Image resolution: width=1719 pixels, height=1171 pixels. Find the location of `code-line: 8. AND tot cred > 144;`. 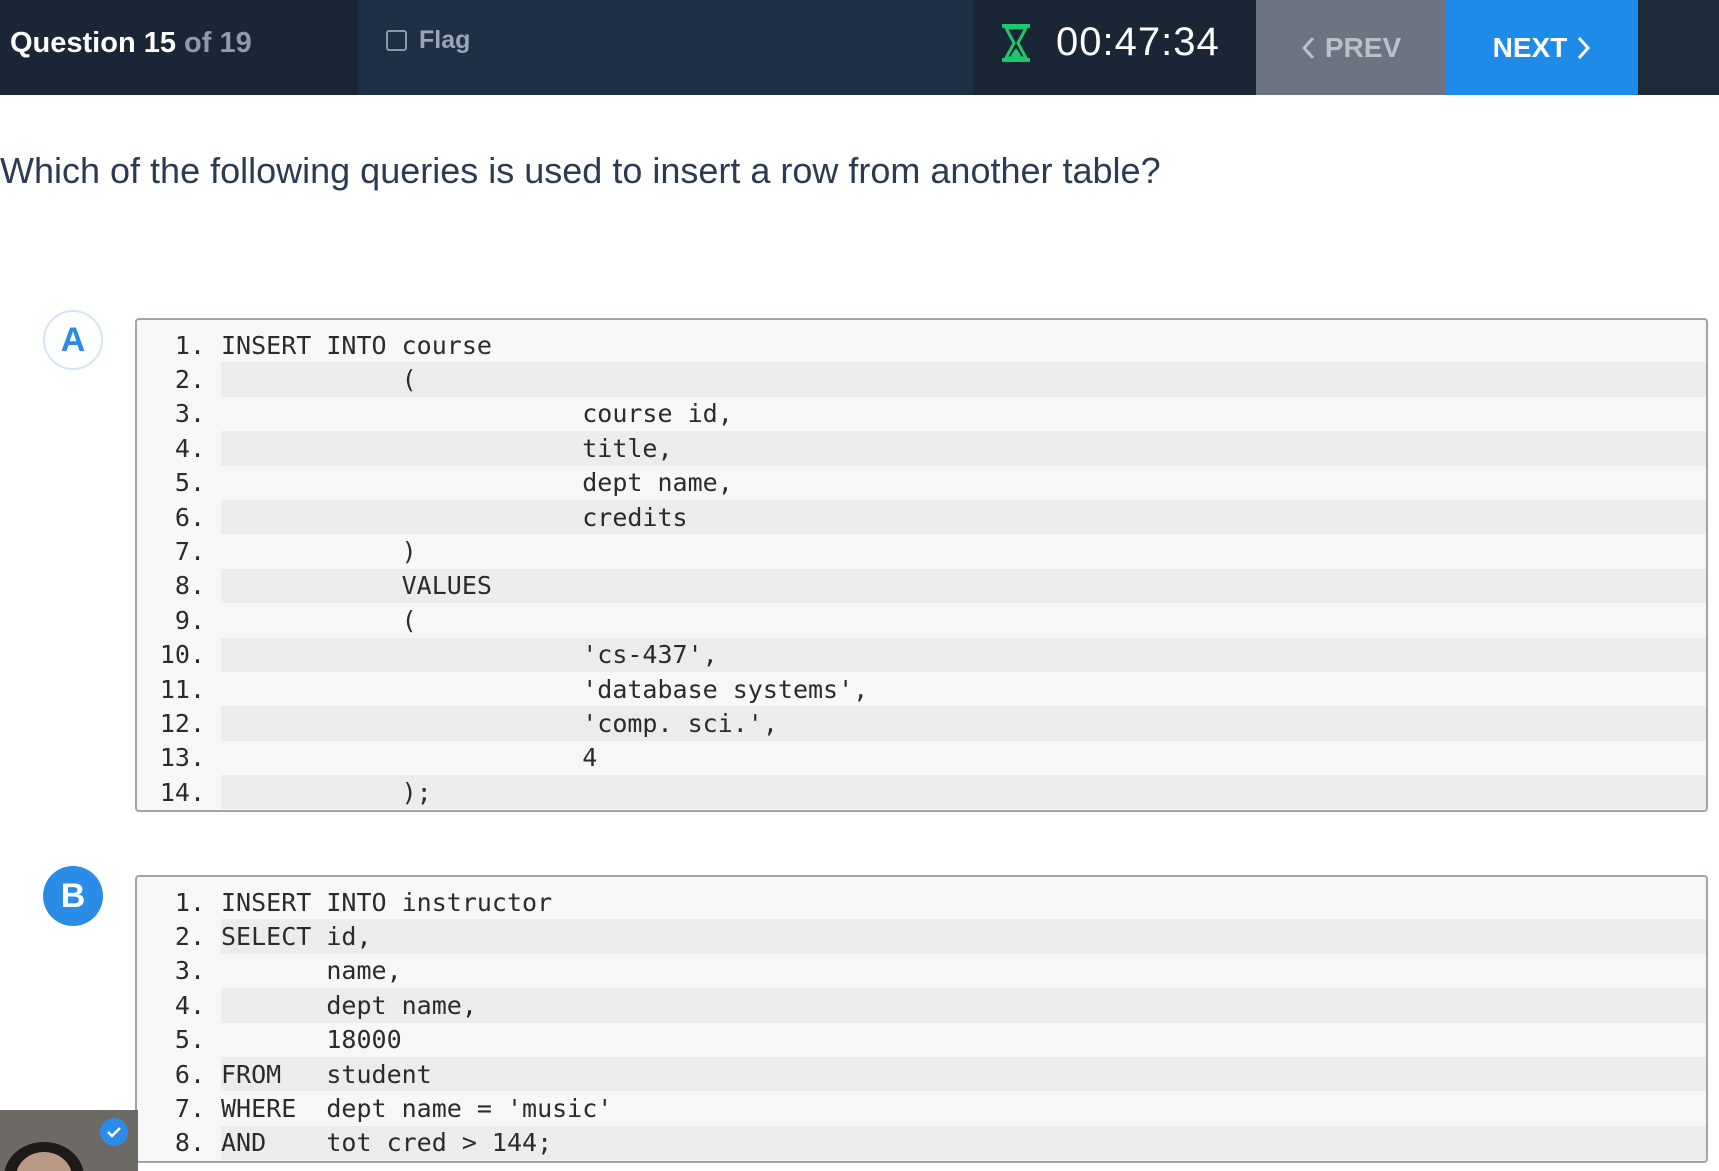

code-line: 8. AND tot cred > 144; is located at coordinates (921, 1143).